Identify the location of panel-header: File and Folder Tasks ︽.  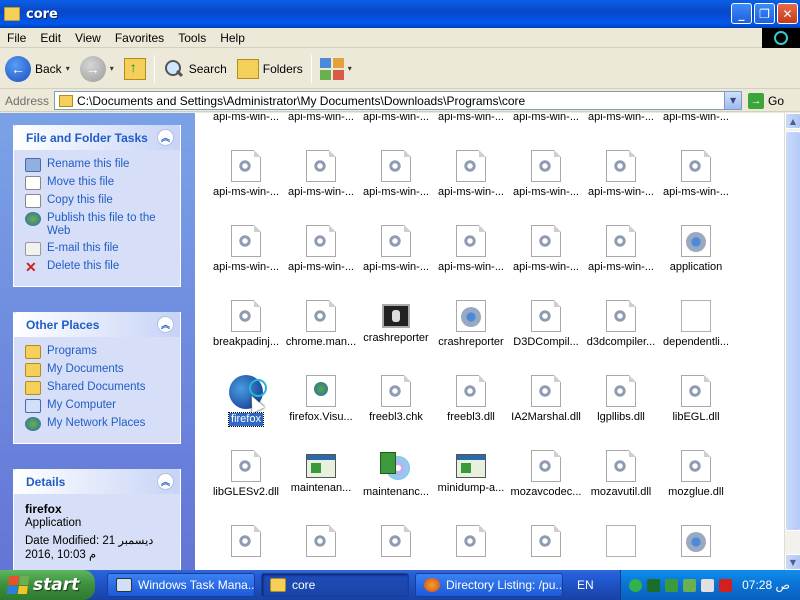
(97, 137).